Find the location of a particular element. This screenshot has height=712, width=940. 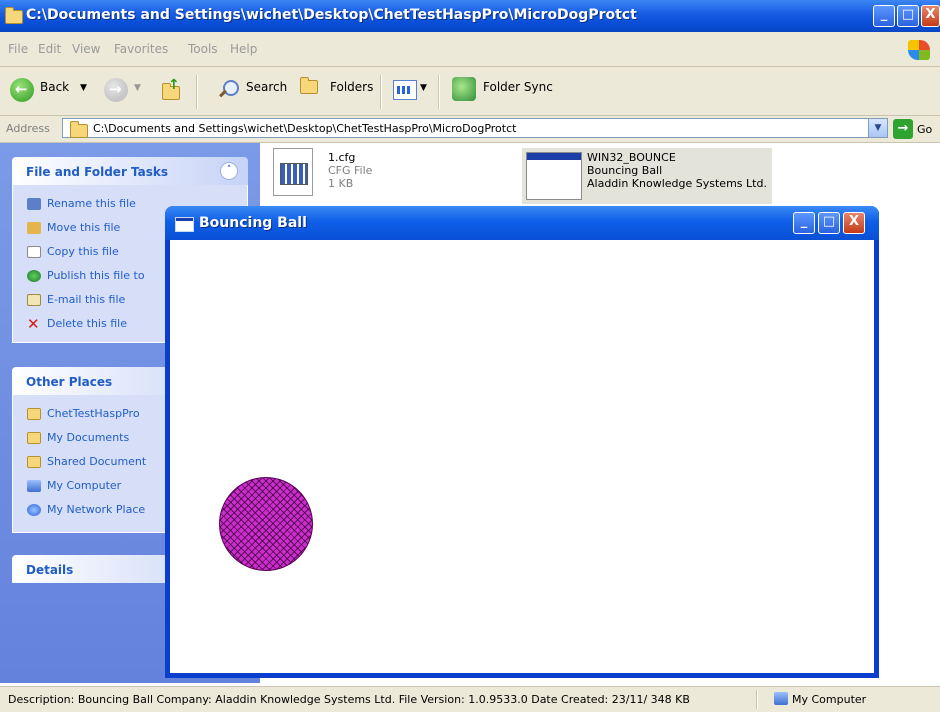

menu-help: Help is located at coordinates (243, 49).